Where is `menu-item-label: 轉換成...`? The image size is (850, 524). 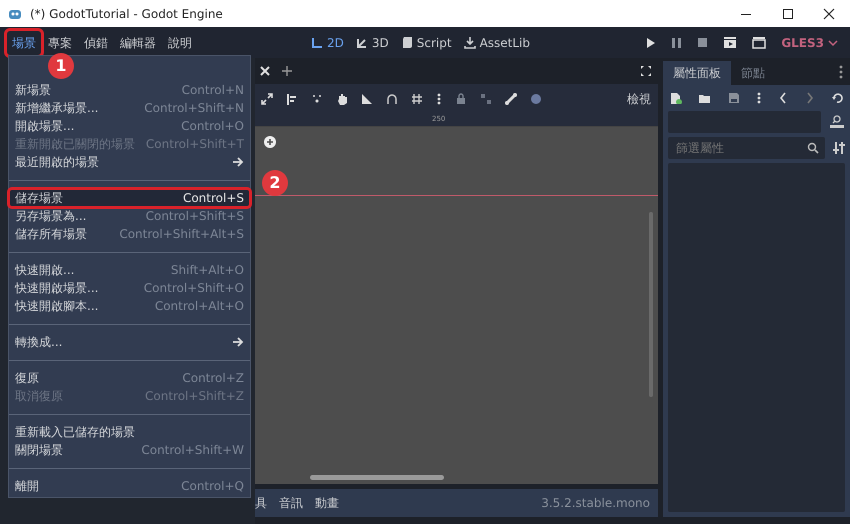 menu-item-label: 轉換成... is located at coordinates (38, 342).